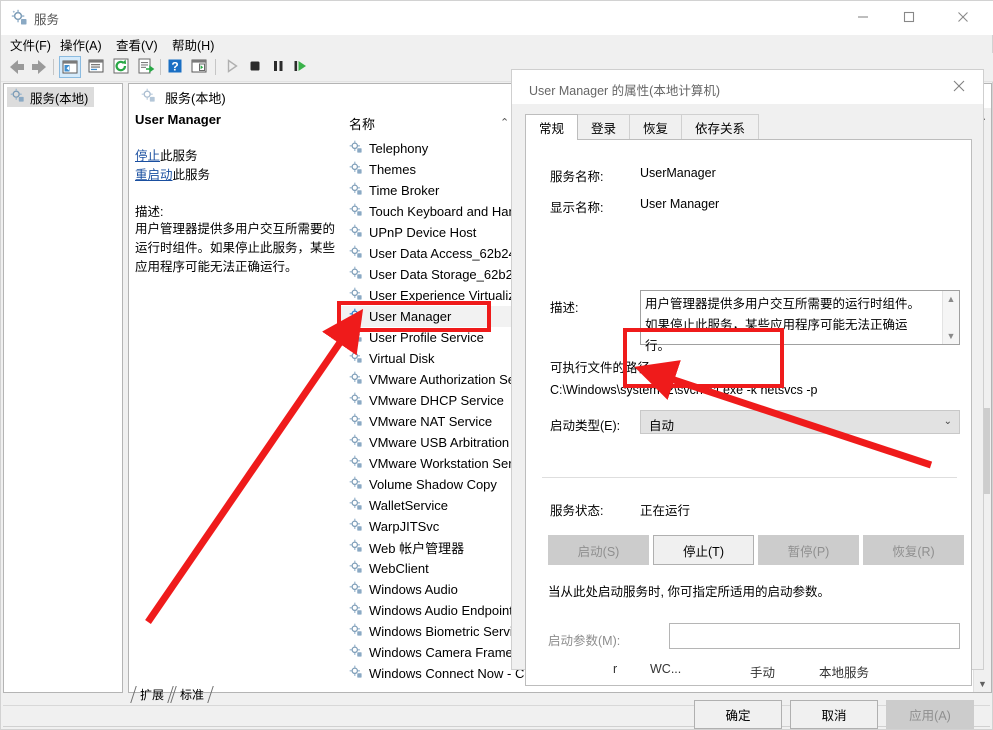 The width and height of the screenshot is (993, 730). I want to click on start-service-icon, so click(233, 67).